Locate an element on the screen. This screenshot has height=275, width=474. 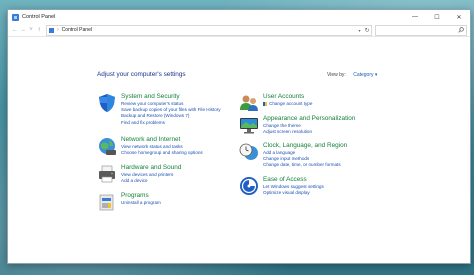
close-button: ✕ is located at coordinates (459, 17).